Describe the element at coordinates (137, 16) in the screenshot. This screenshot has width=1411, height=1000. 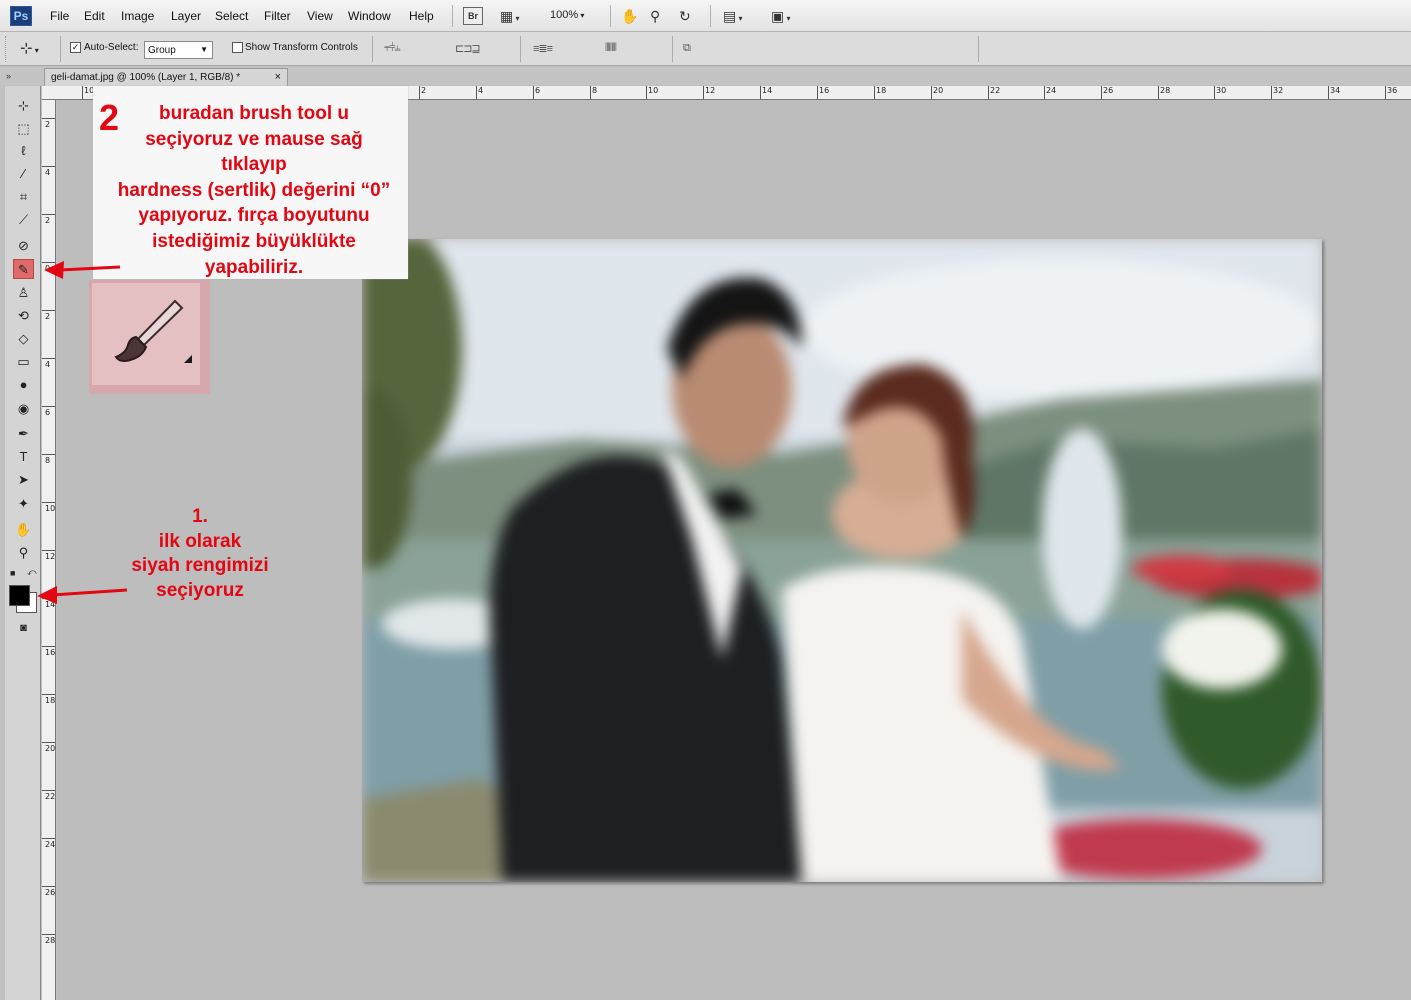
I see `menu-image: Image` at that location.